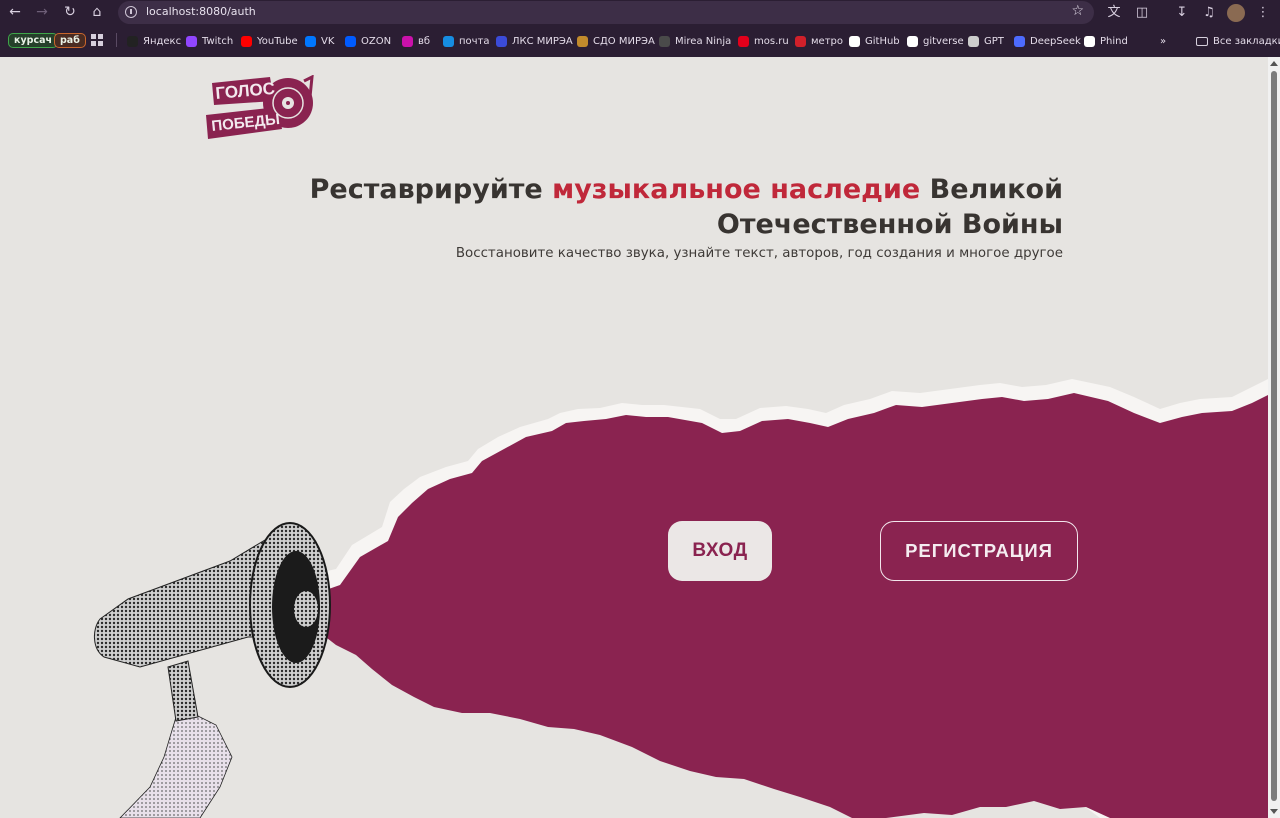  I want to click on reload-icon: ↻, so click(70, 12).